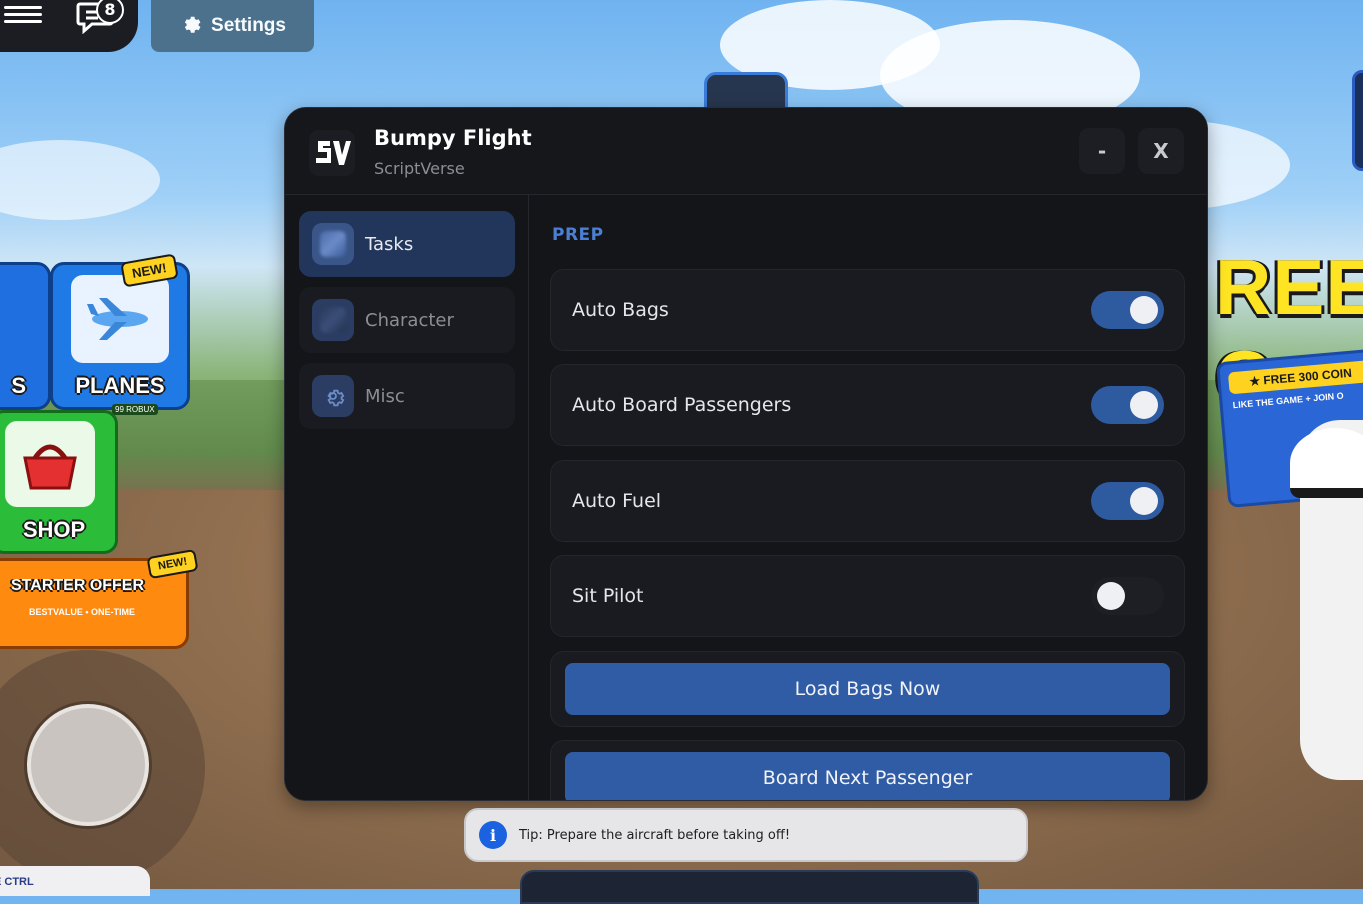  Describe the element at coordinates (617, 501) in the screenshot. I see `toggle-label: Auto Fuel` at that location.